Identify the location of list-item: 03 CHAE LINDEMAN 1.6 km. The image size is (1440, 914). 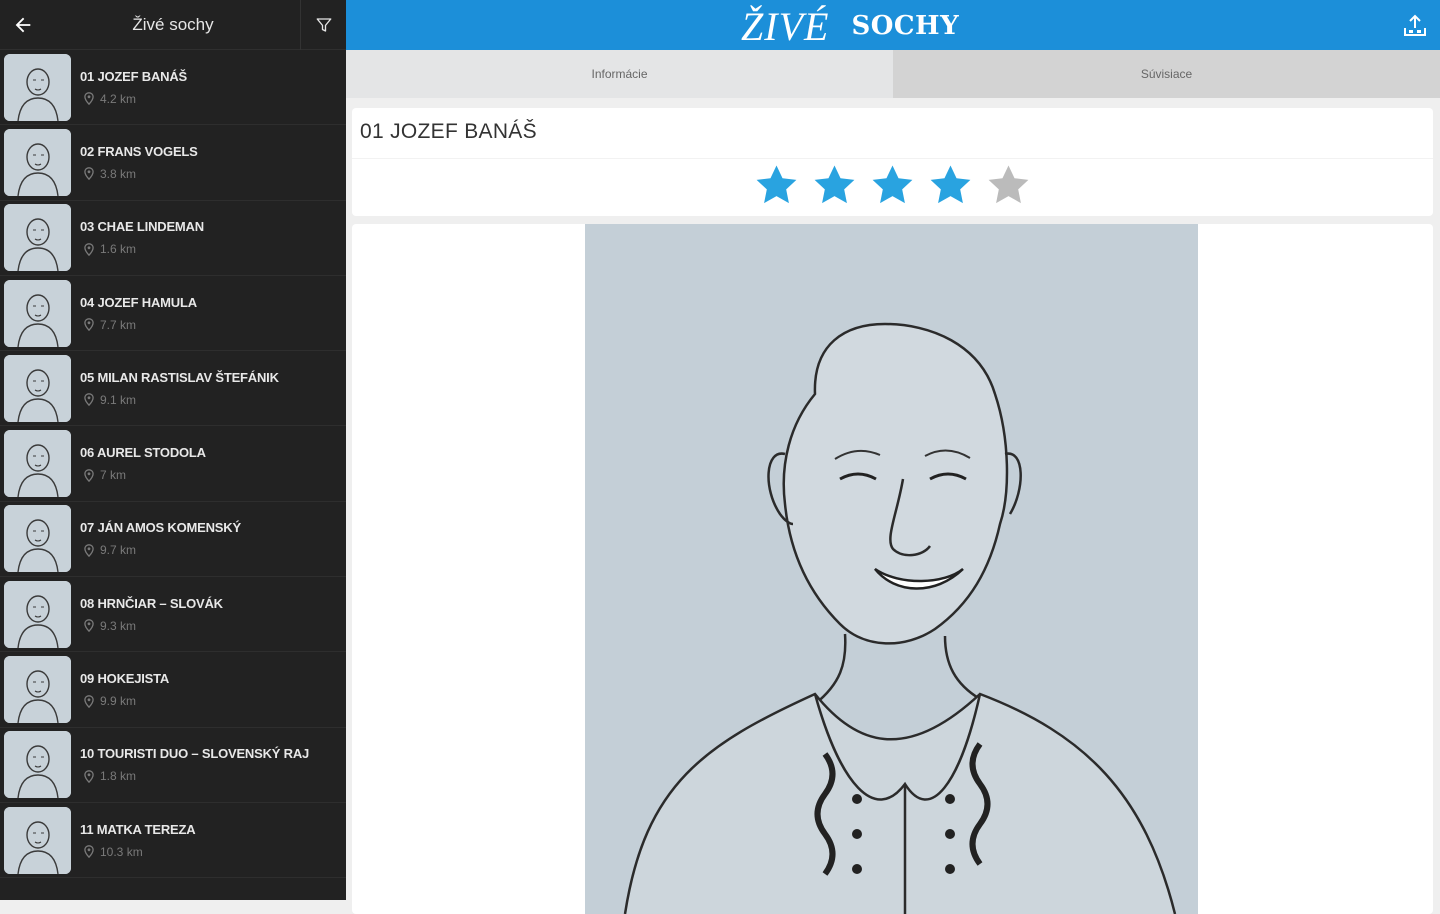
(173, 238).